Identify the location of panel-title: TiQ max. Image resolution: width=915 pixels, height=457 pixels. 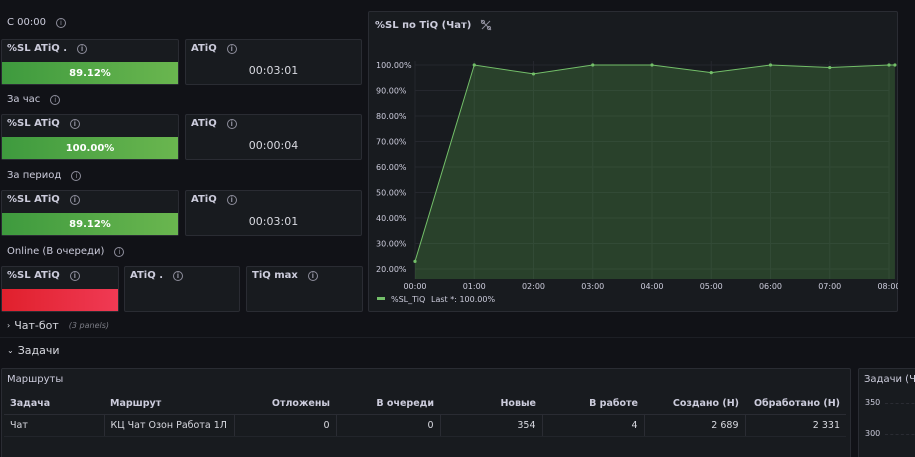
(275, 275).